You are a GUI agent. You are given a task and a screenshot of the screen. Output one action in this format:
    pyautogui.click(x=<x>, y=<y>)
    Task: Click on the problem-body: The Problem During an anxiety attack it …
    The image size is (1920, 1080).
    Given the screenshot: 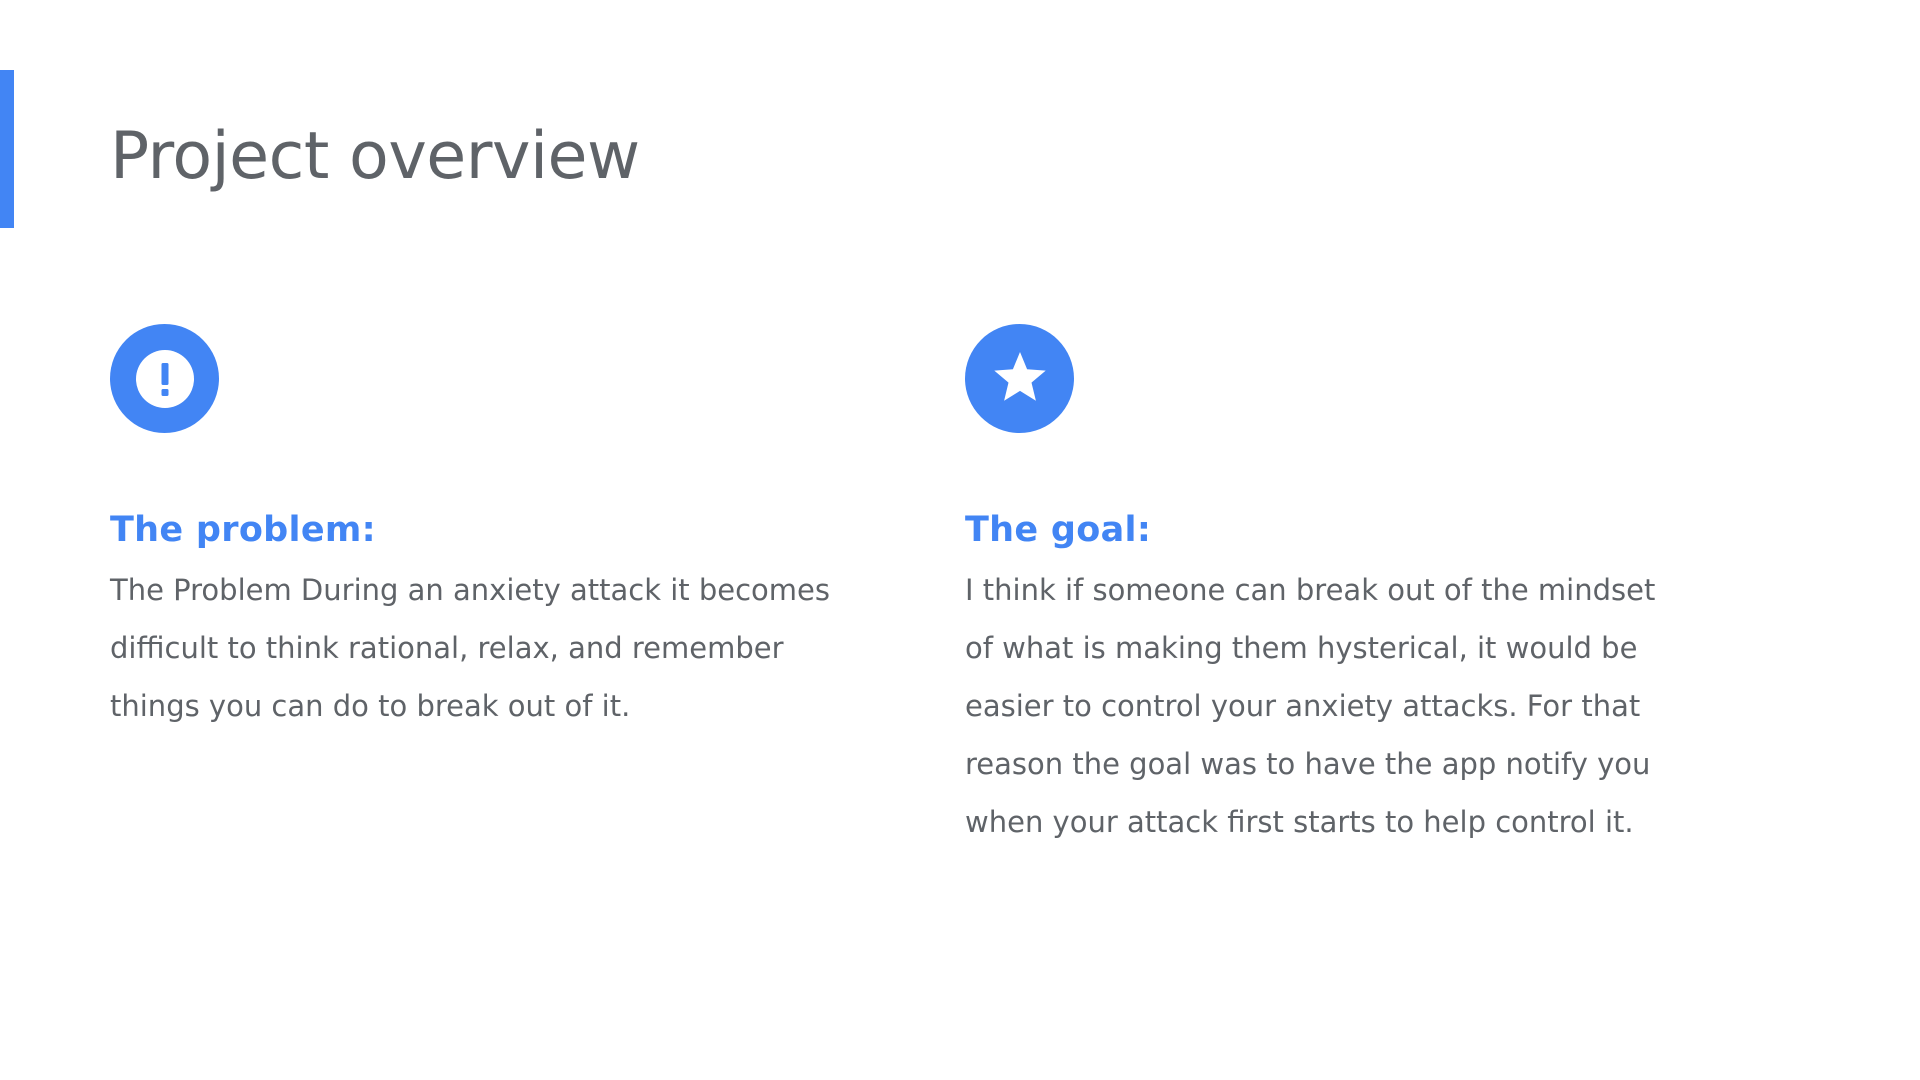 What is the action you would take?
    pyautogui.click(x=470, y=648)
    